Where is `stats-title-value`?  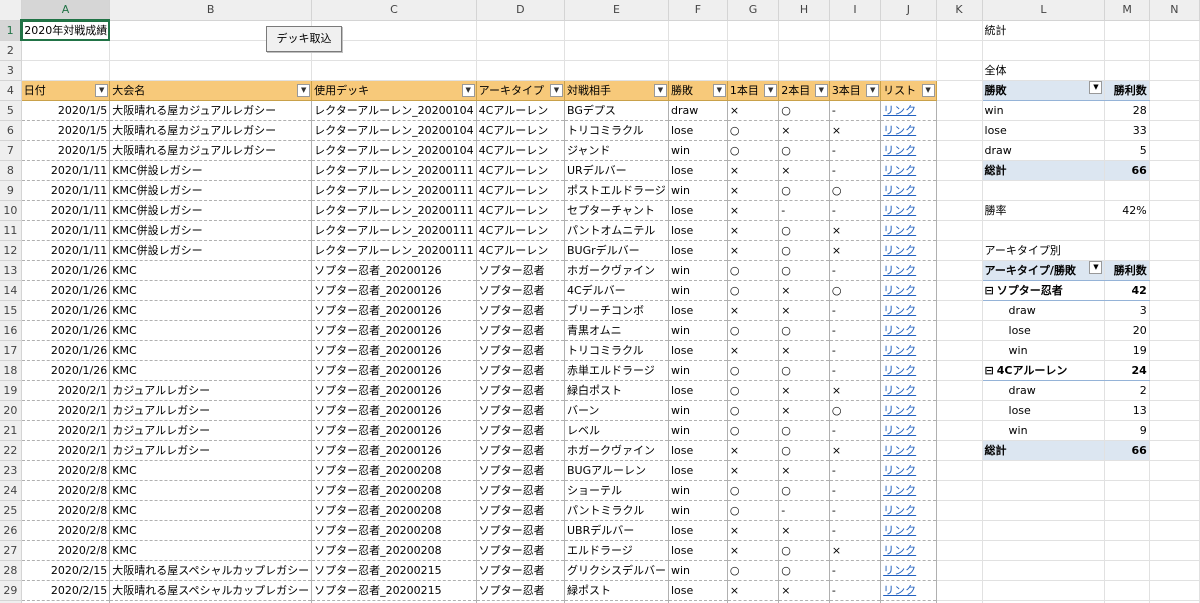 stats-title-value is located at coordinates (1127, 30).